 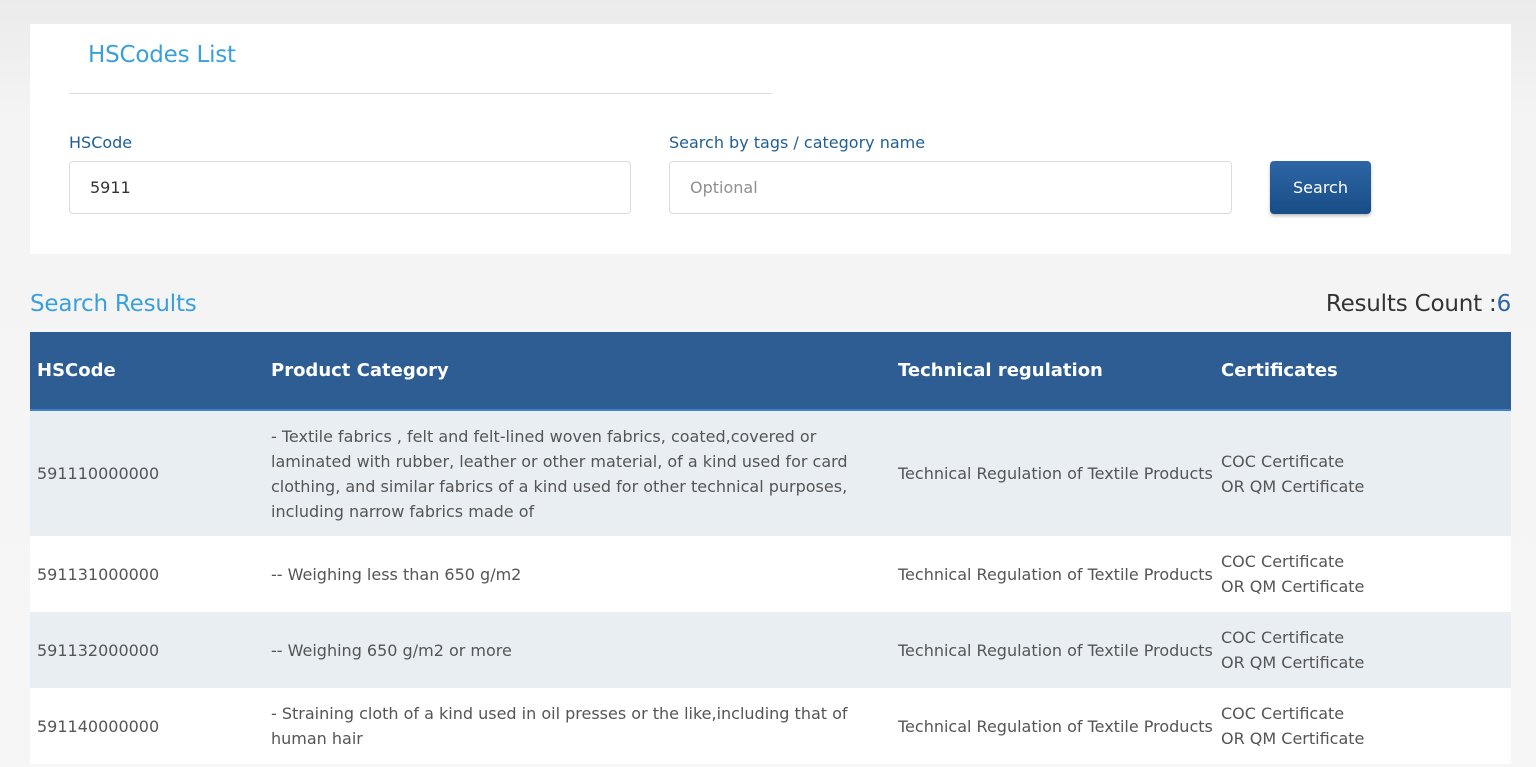 I want to click on results-count-value: 6, so click(x=1504, y=304).